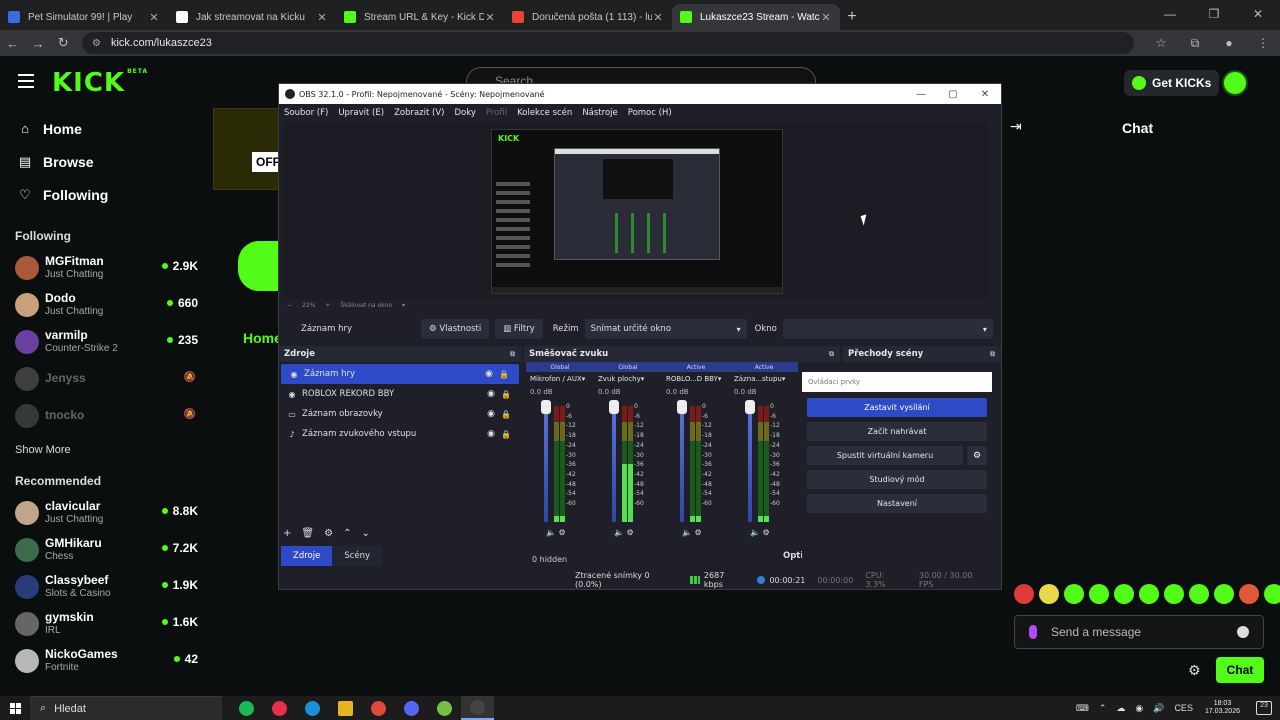 This screenshot has height=720, width=1280. What do you see at coordinates (1103, 708) in the screenshot?
I see `tray-chevron-icon: ⌃` at bounding box center [1103, 708].